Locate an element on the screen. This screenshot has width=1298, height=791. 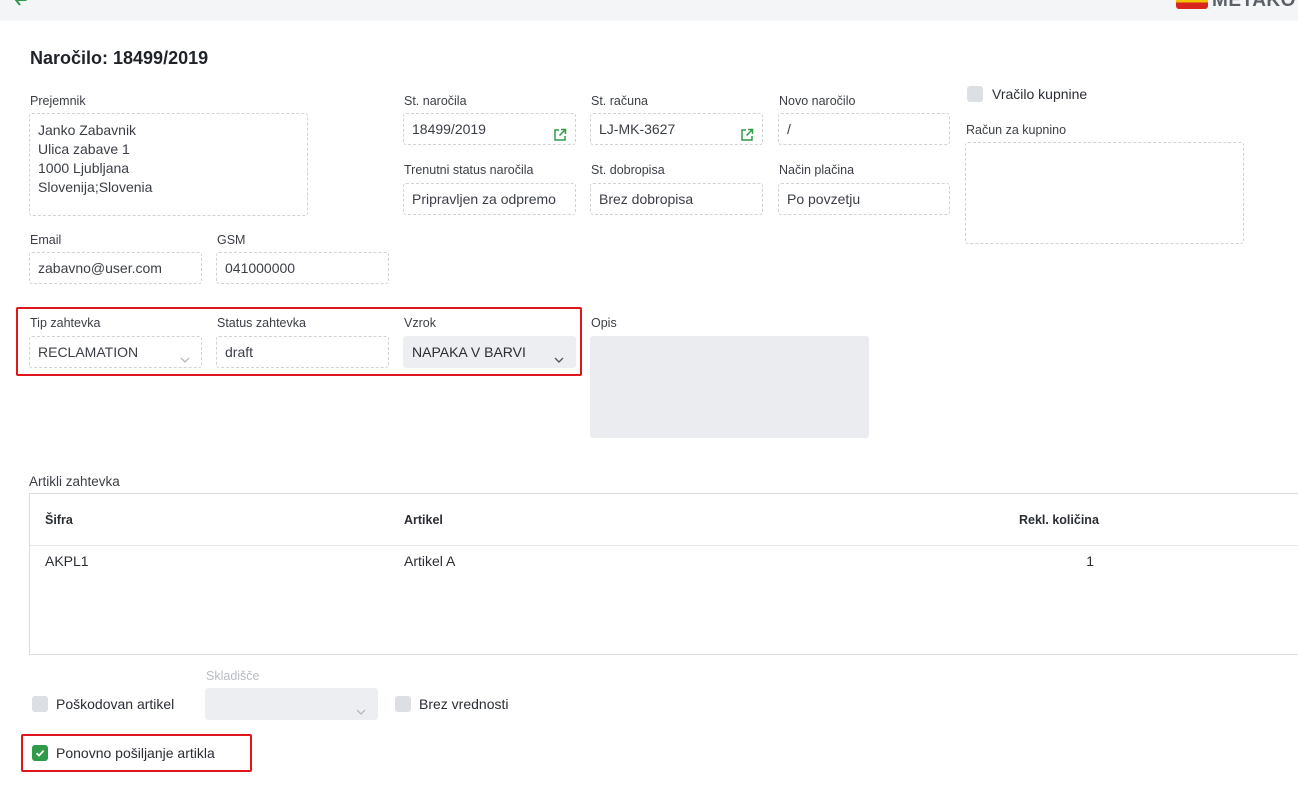
logo-mark is located at coordinates (1192, 4).